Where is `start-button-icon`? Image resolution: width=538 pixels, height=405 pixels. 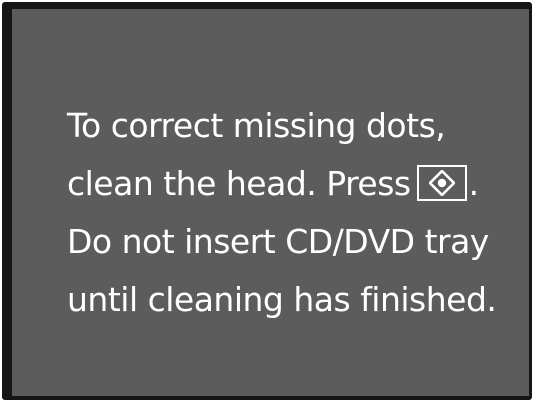
start-button-icon is located at coordinates (441, 183).